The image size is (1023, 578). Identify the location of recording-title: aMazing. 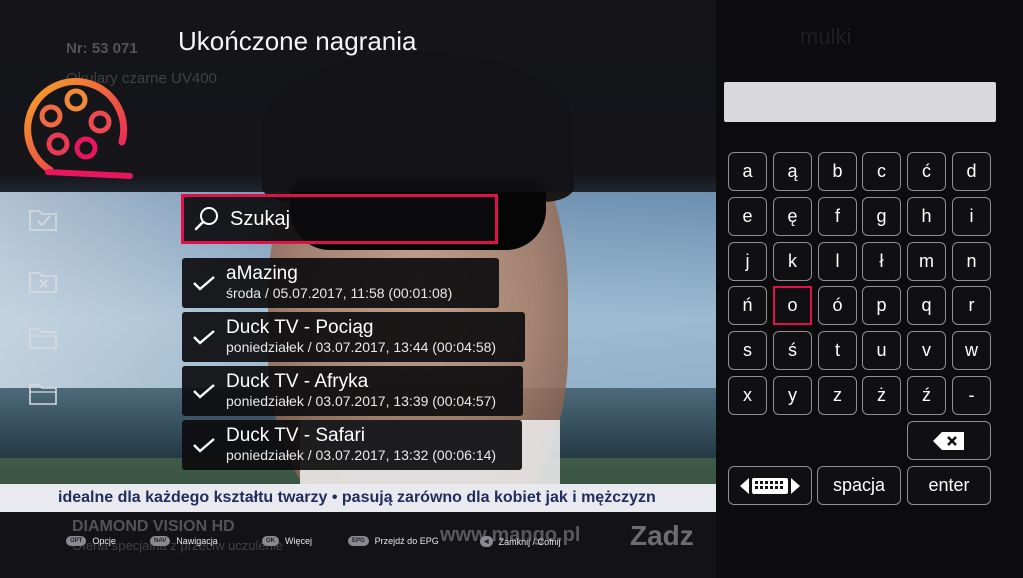
(262, 273).